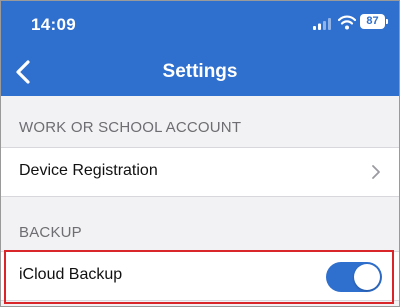  I want to click on battery-icon: 87, so click(372, 21).